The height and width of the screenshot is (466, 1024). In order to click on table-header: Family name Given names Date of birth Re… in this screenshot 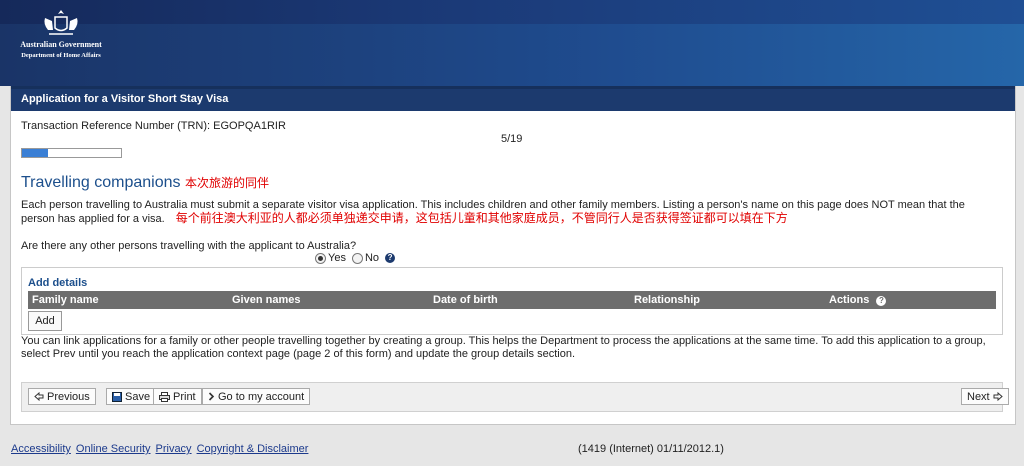, I will do `click(512, 300)`.